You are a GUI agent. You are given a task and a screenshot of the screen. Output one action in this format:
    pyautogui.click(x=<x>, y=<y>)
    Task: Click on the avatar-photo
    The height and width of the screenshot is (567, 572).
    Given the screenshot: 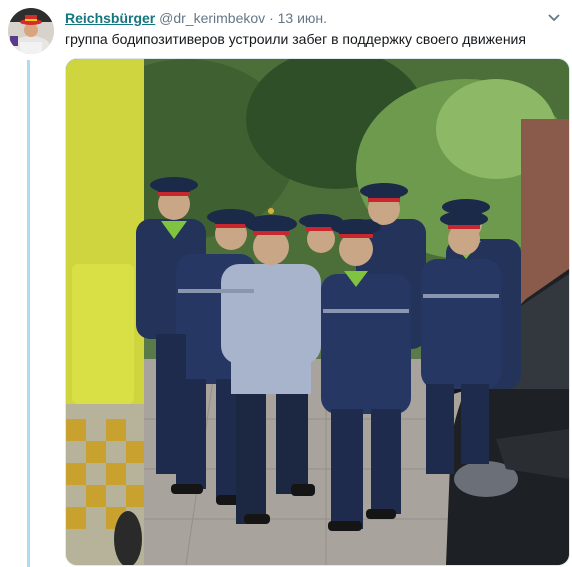 What is the action you would take?
    pyautogui.click(x=31, y=31)
    